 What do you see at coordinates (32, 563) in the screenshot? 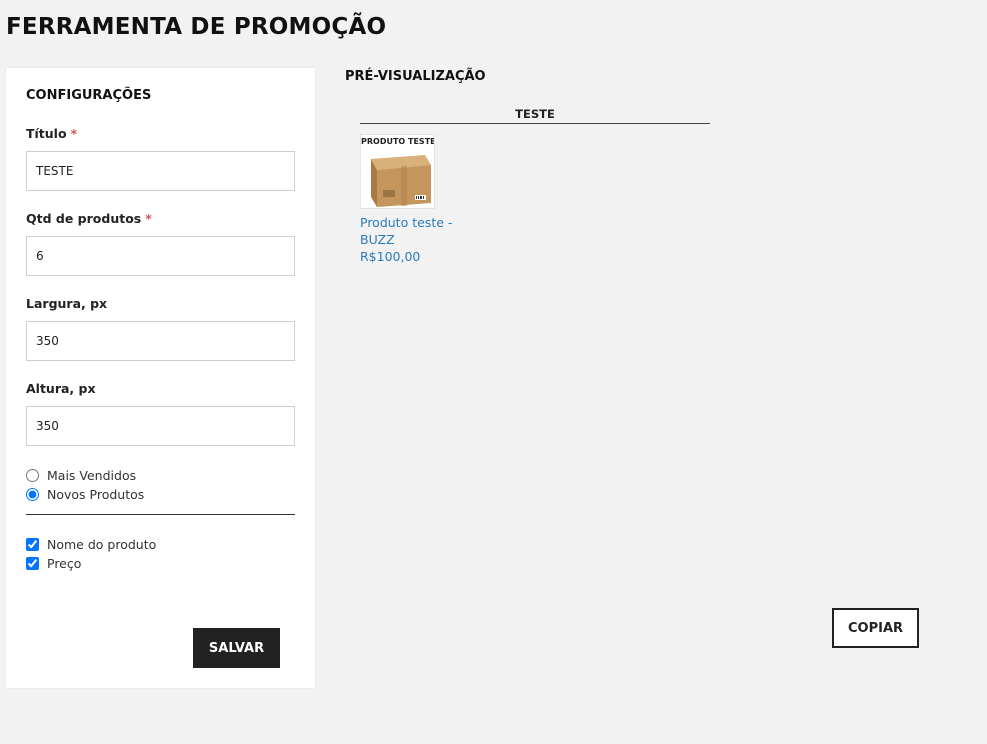
I see `checkbox-price` at bounding box center [32, 563].